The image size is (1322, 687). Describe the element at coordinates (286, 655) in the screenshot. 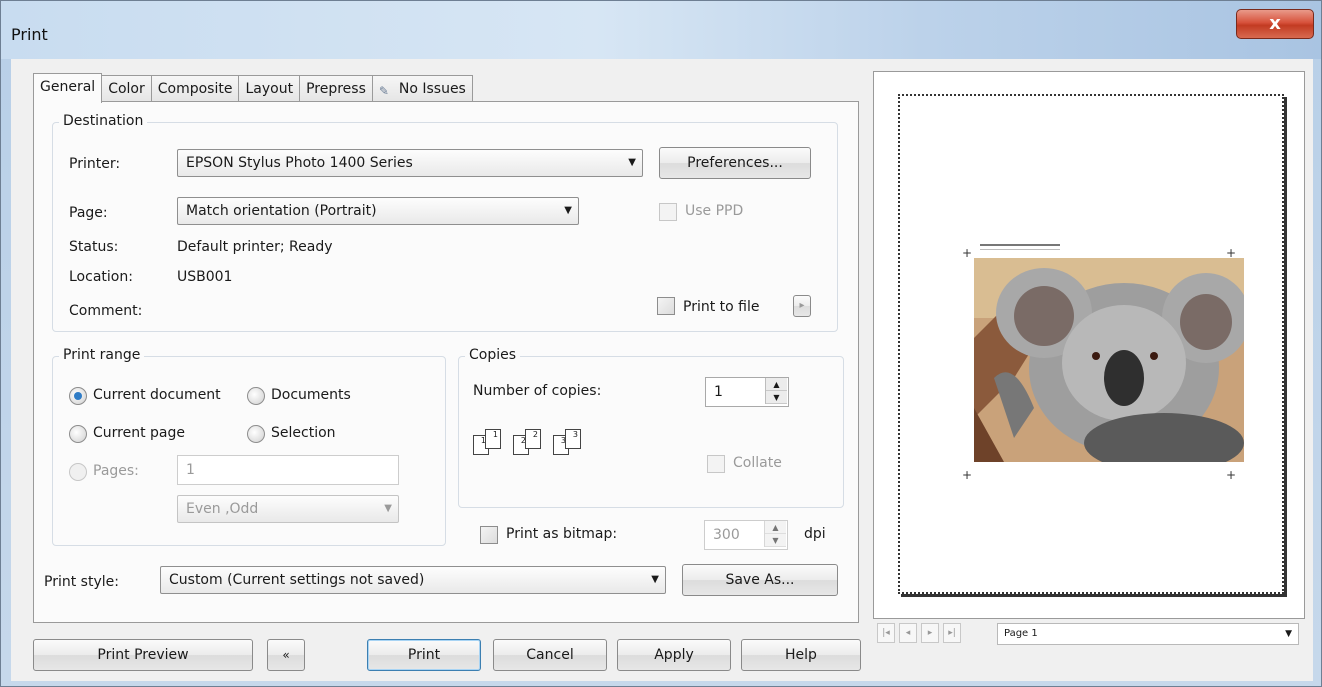

I see `collapse-preview-button: «` at that location.